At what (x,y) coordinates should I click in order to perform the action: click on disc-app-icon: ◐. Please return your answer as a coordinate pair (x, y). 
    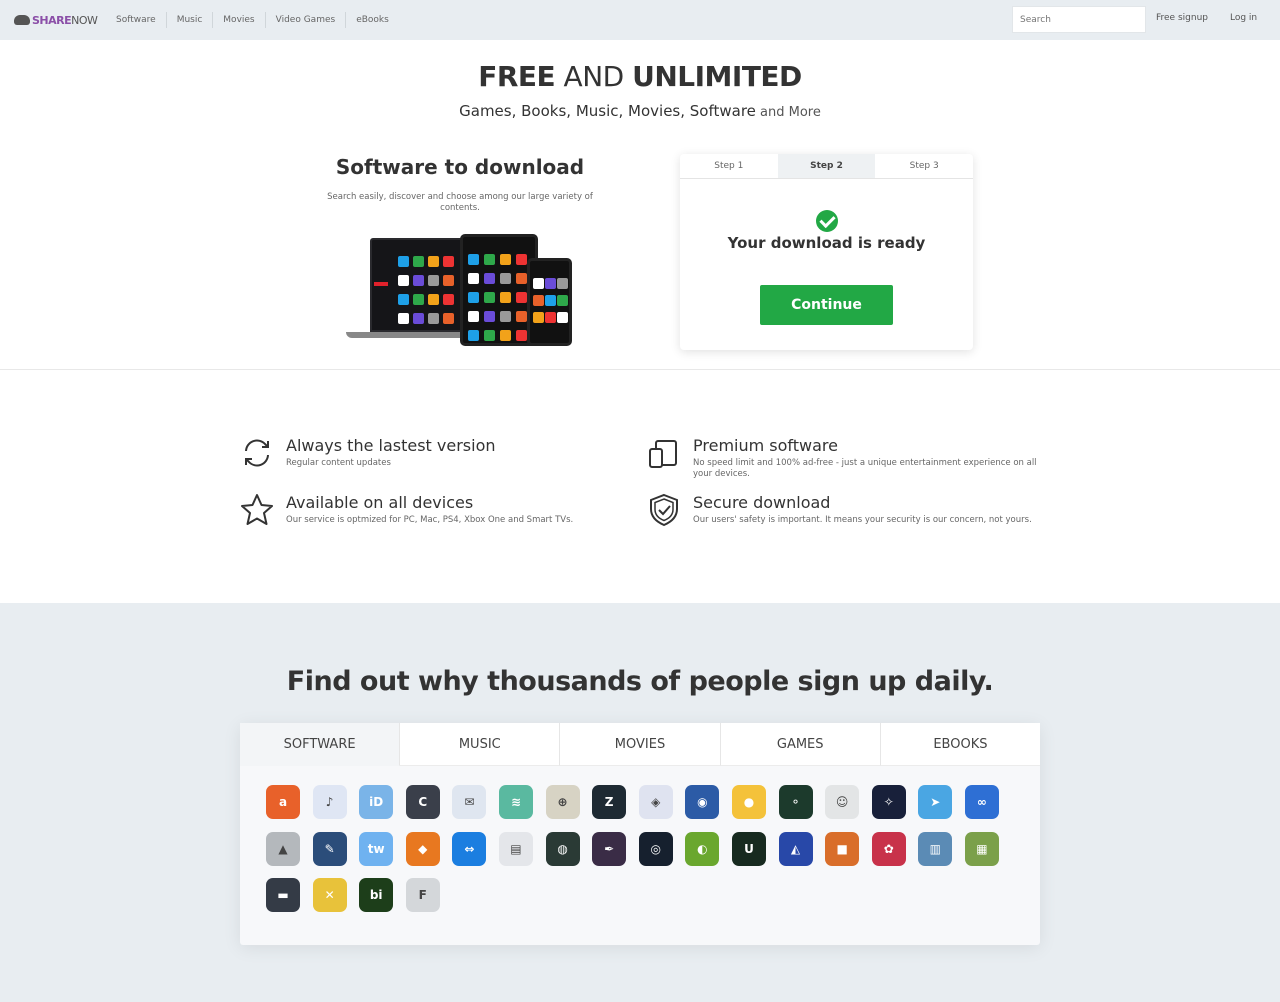
    Looking at the image, I should click on (702, 848).